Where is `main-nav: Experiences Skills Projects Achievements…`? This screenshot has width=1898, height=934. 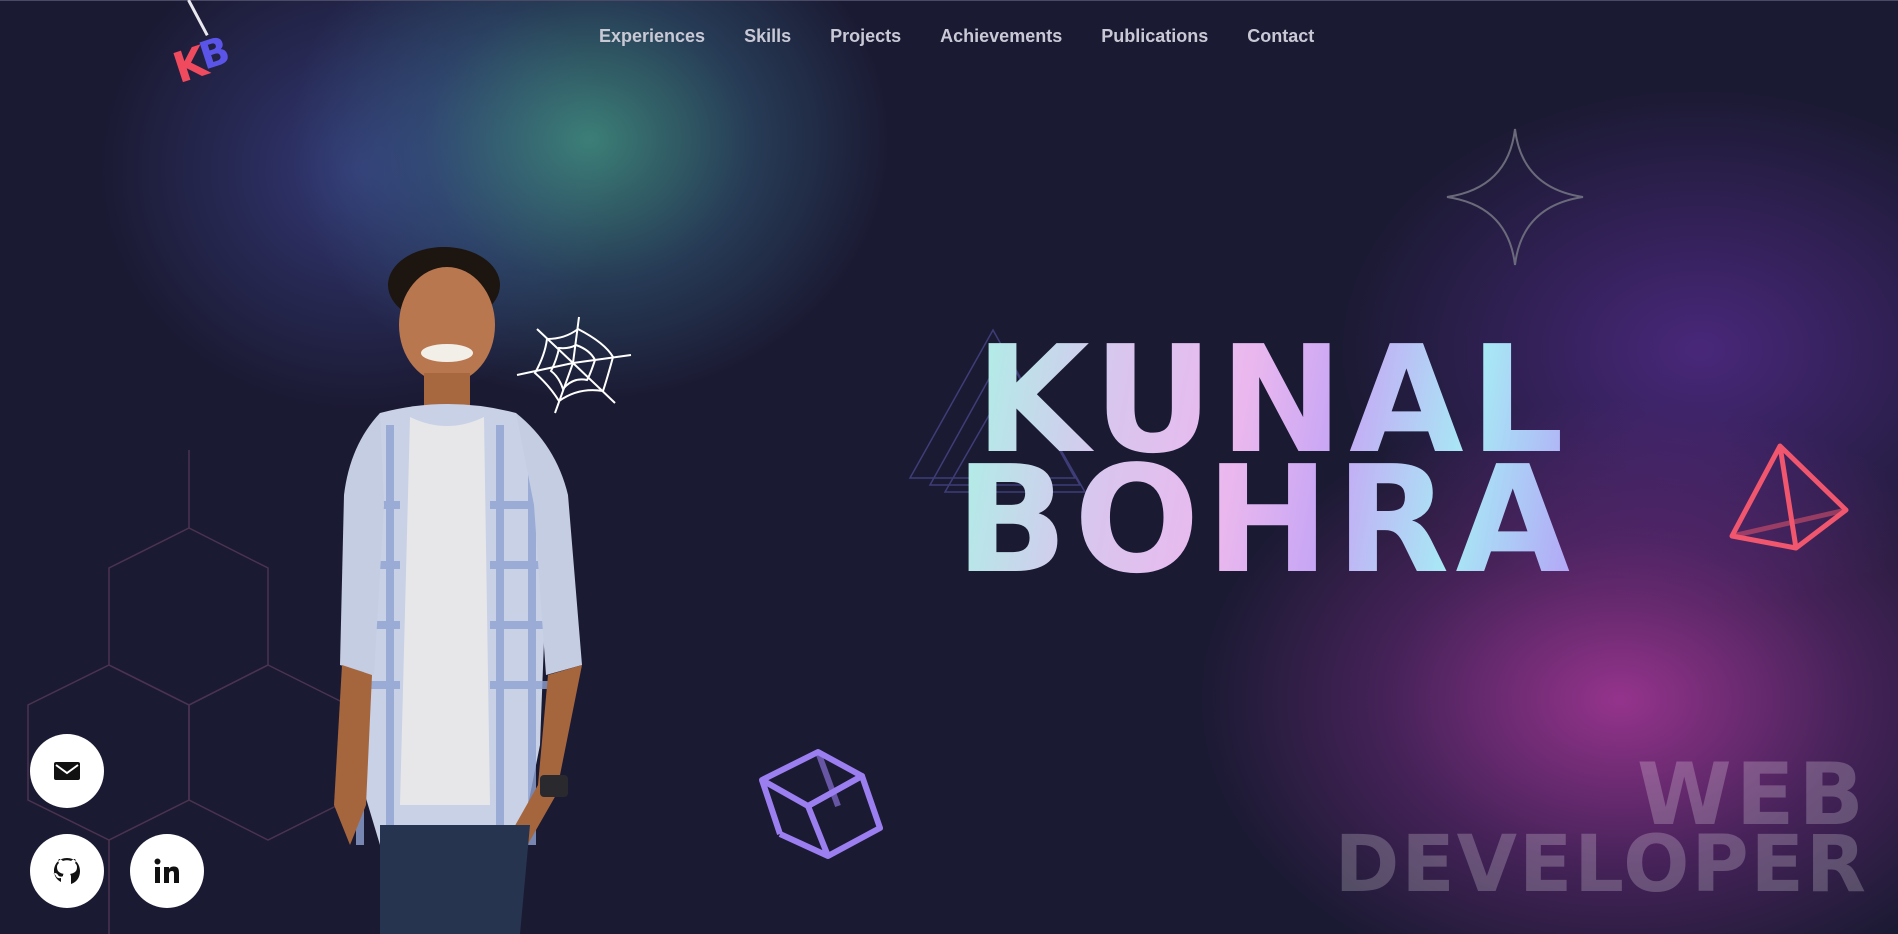 main-nav: Experiences Skills Projects Achievements… is located at coordinates (956, 36).